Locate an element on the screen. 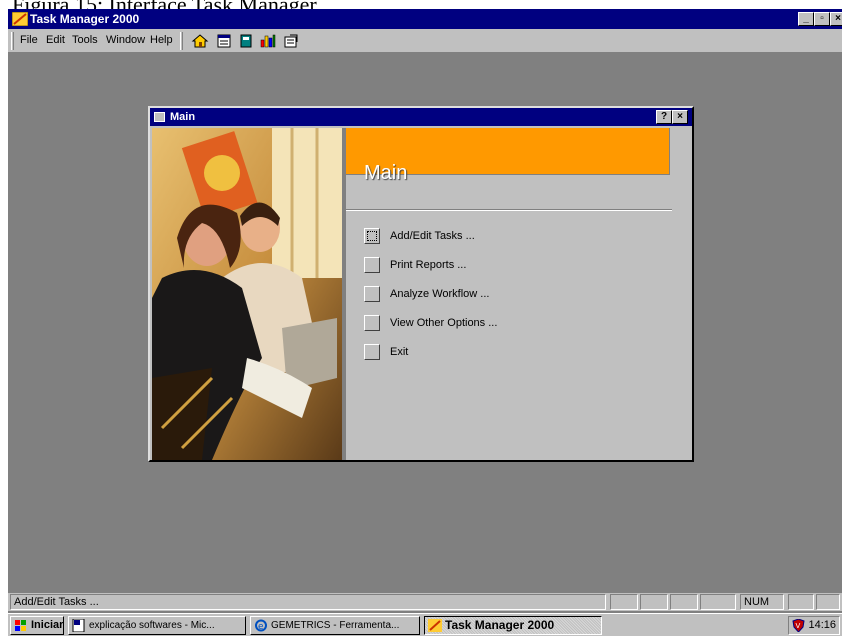 This screenshot has height=636, width=842. separator-line is located at coordinates (509, 210).